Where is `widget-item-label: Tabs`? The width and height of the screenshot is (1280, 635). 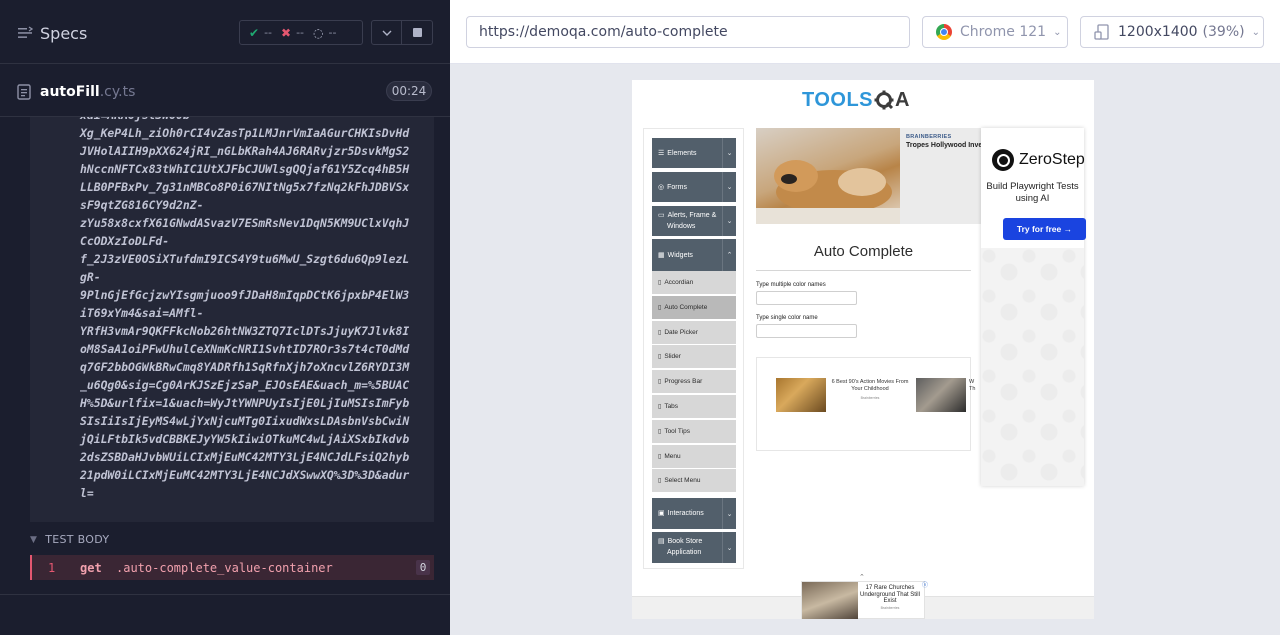 widget-item-label: Tabs is located at coordinates (671, 406).